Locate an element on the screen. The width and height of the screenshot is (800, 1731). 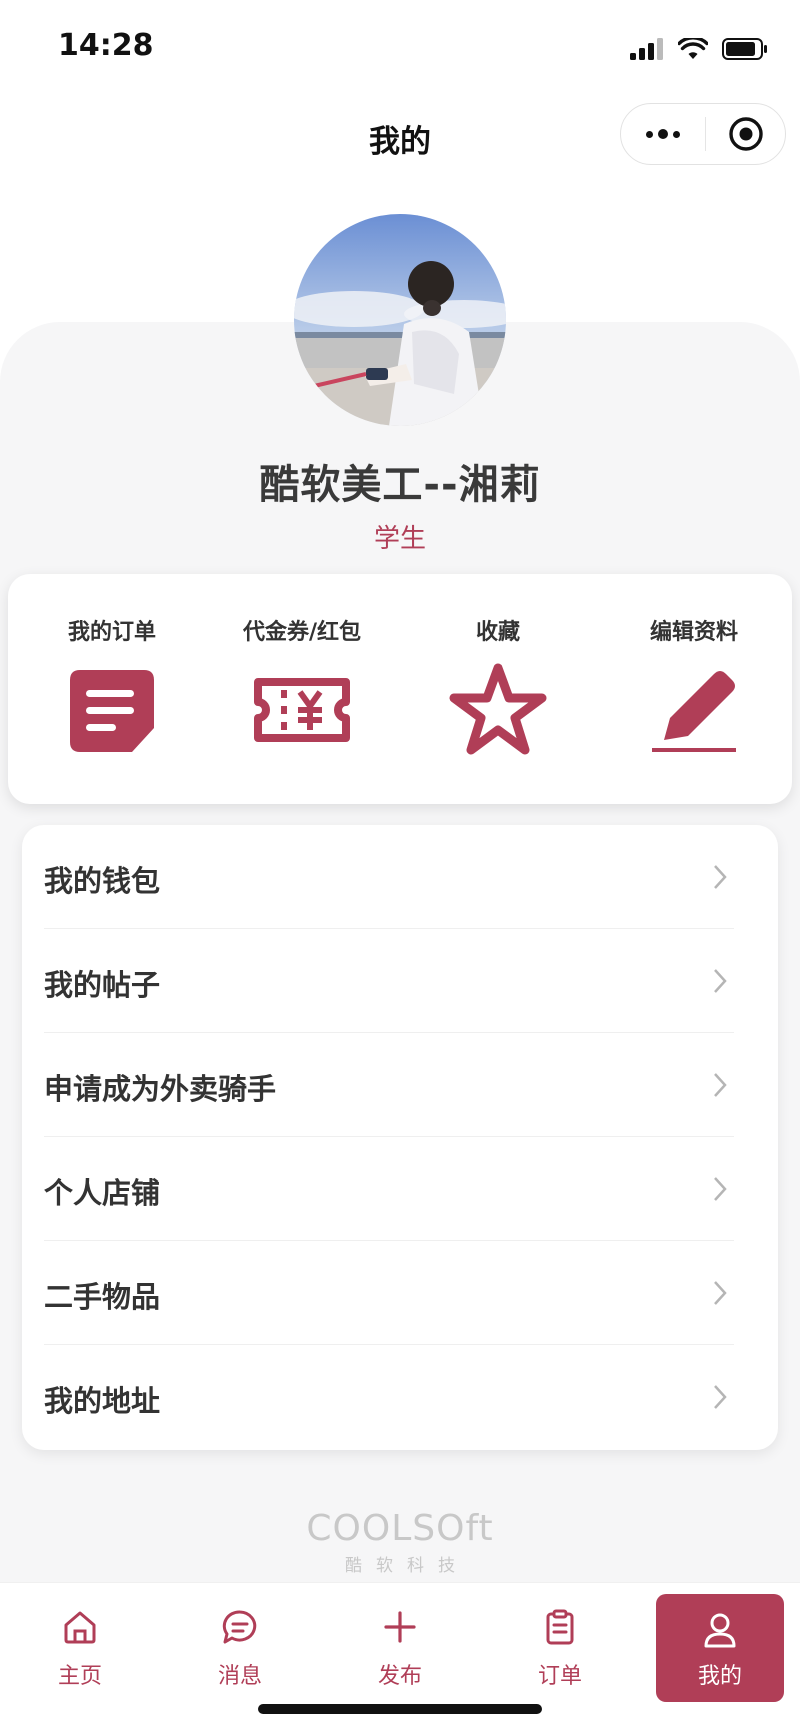
close-mini-program-button is located at coordinates (745, 134).